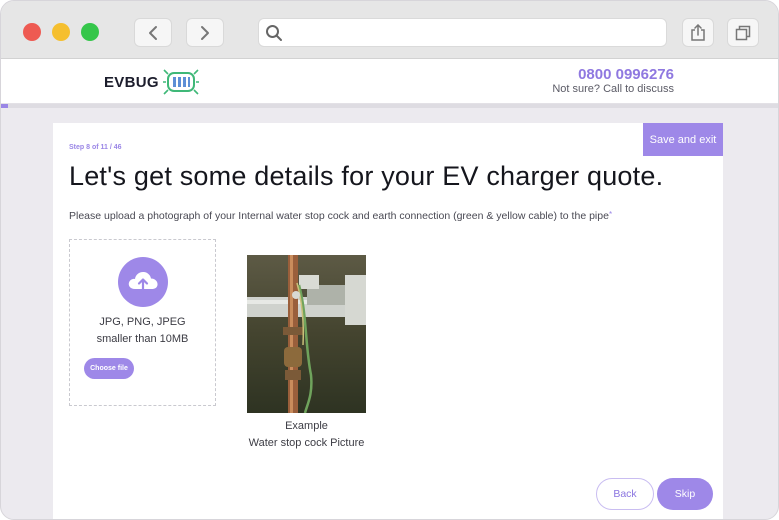 Image resolution: width=779 pixels, height=520 pixels. What do you see at coordinates (90, 32) in the screenshot?
I see `maximize-window-button` at bounding box center [90, 32].